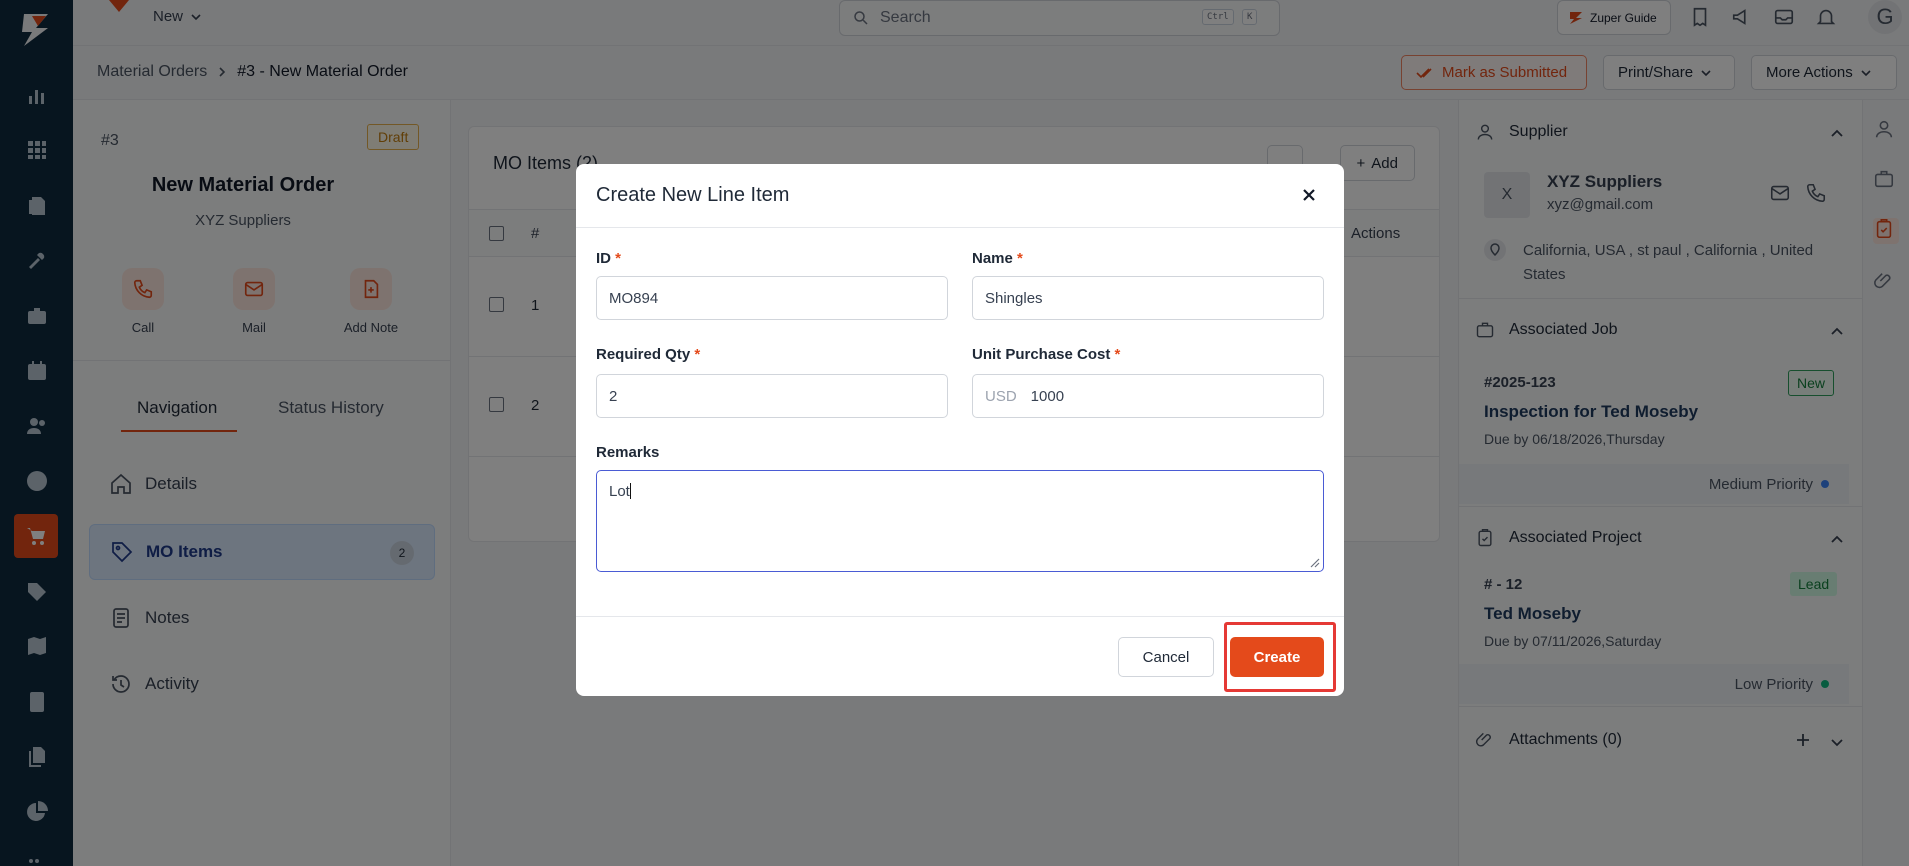 The width and height of the screenshot is (1909, 866). I want to click on remarks-value: Lot, so click(619, 491).